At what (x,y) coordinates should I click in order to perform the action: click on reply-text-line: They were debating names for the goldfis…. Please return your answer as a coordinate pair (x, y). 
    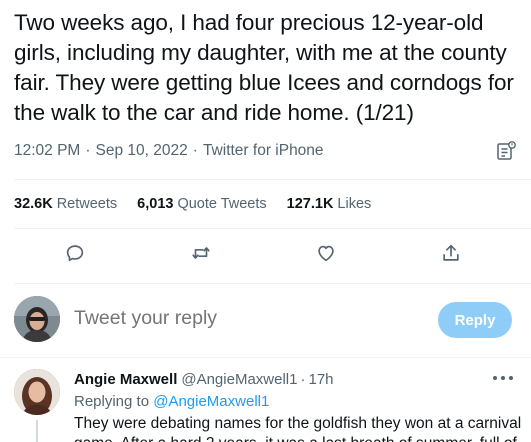
    Looking at the image, I should click on (298, 423).